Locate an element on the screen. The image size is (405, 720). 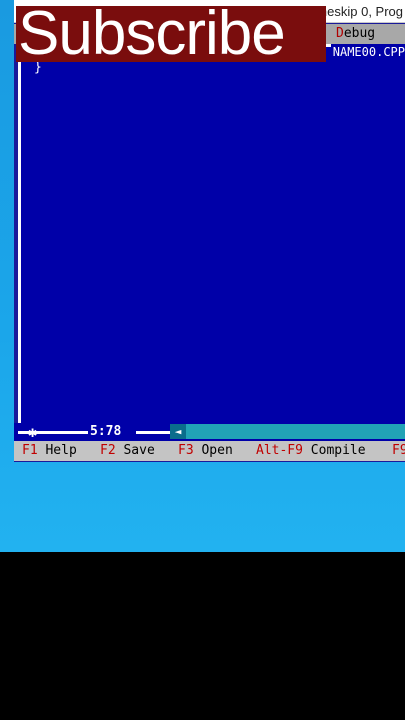
horizontal-scrollbar: ◄ is located at coordinates (287, 431).